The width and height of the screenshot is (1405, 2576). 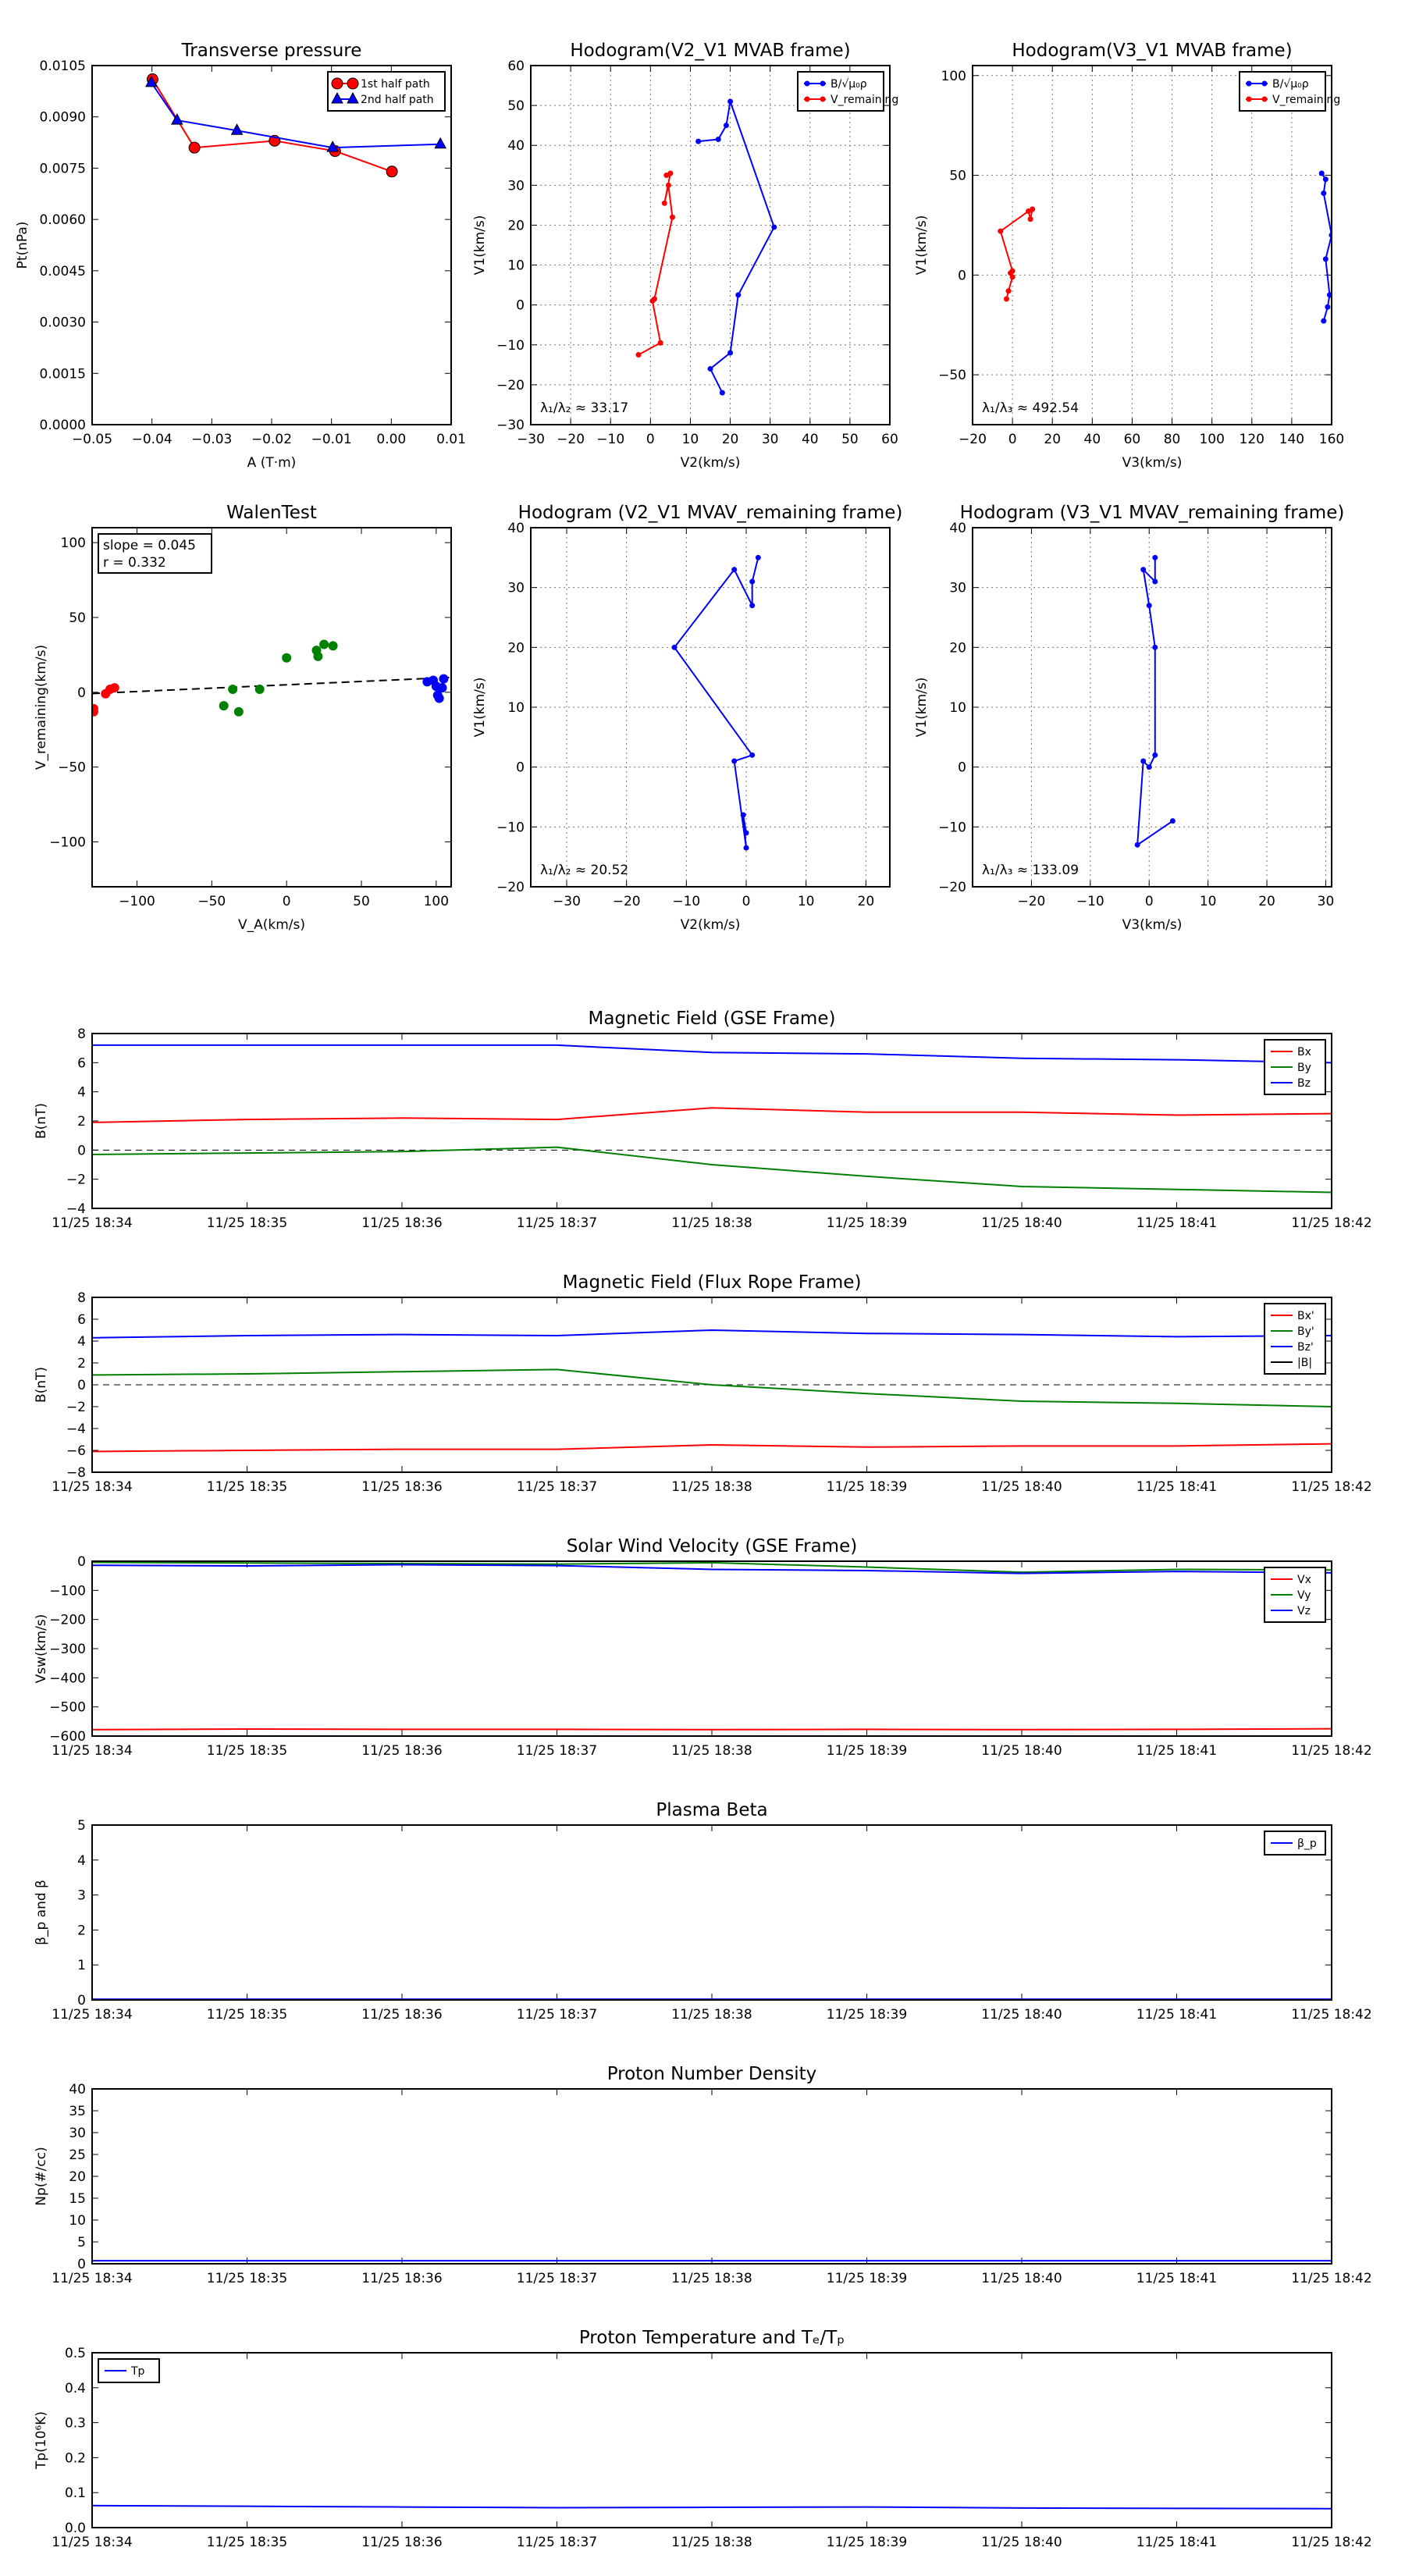 What do you see at coordinates (81, 1364) in the screenshot?
I see `y-tick-label: 2` at bounding box center [81, 1364].